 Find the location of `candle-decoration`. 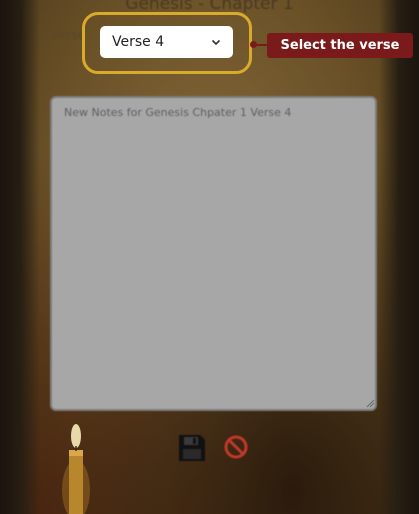

candle-decoration is located at coordinates (76, 469).